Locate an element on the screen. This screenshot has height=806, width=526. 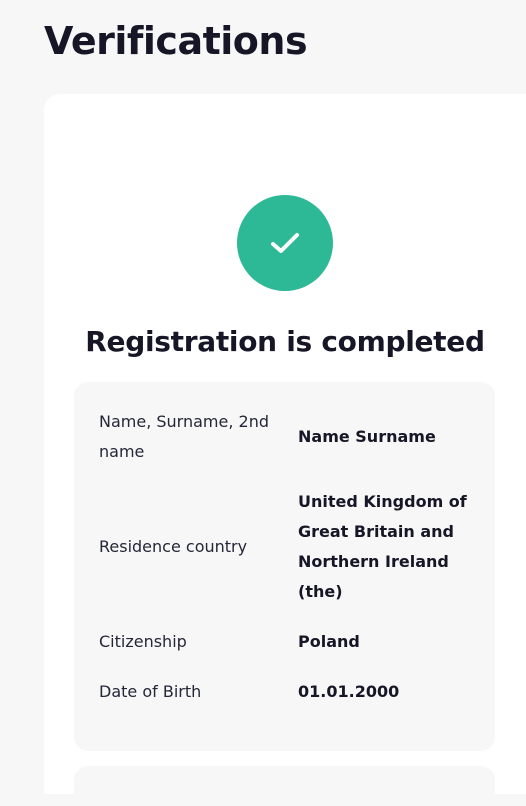
detail-value: Poland is located at coordinates (329, 641).